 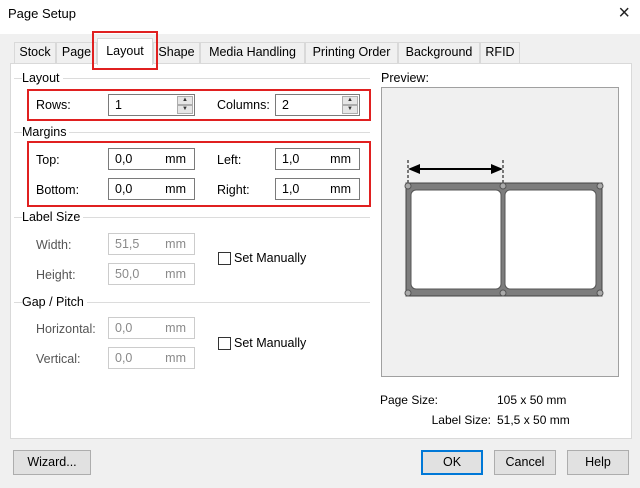 I want to click on gap-set-manually-label: Set Manually, so click(x=270, y=343).